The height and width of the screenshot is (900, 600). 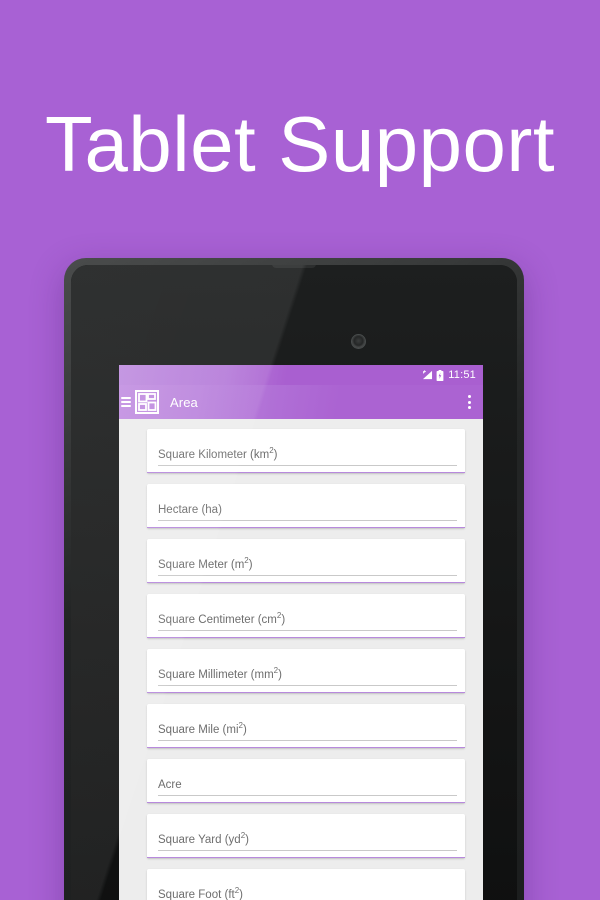 What do you see at coordinates (184, 402) in the screenshot?
I see `app-bar-title: Area` at bounding box center [184, 402].